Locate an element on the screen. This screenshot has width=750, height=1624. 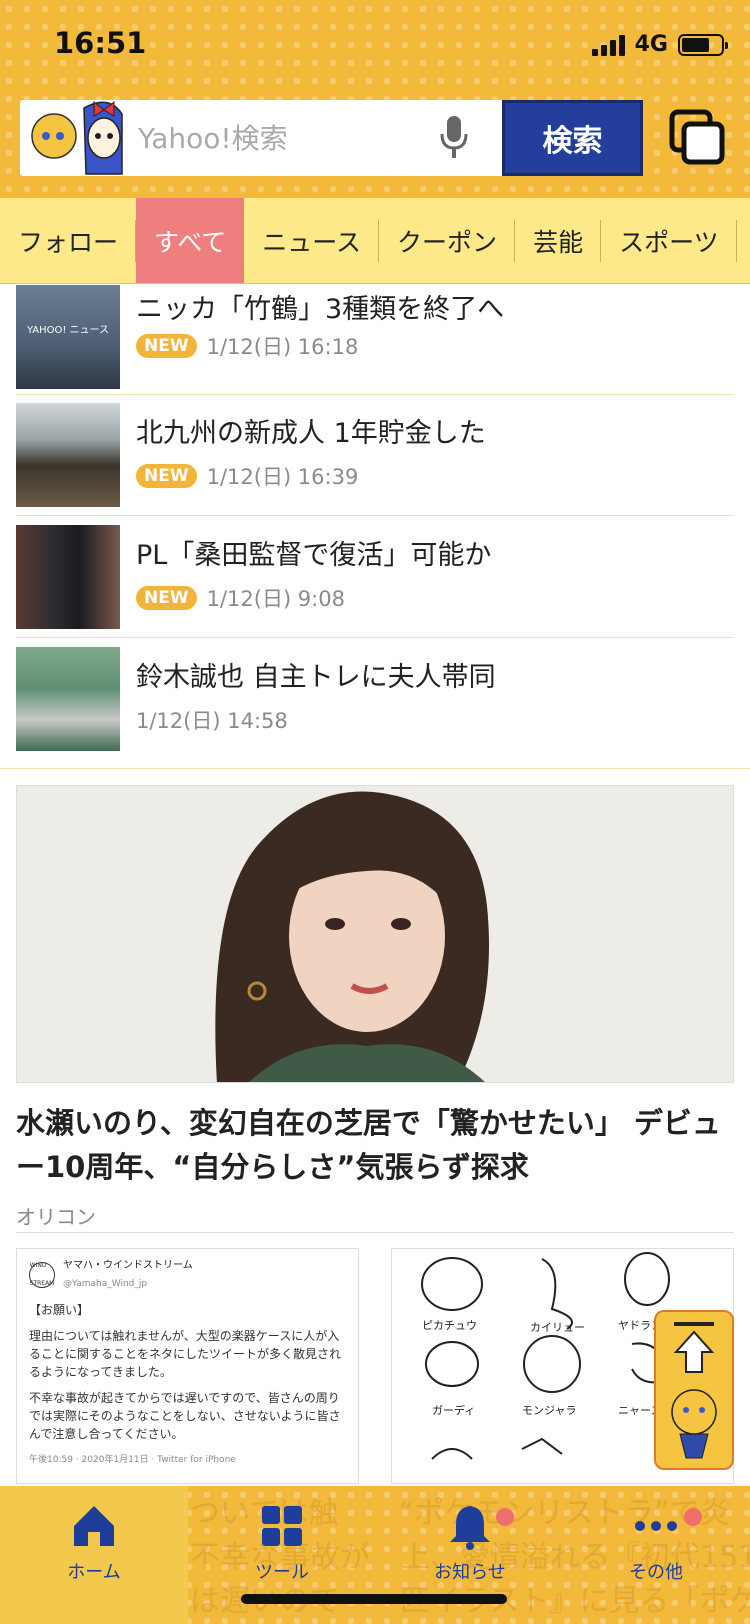
arrow-up-icon is located at coordinates (694, 1390).